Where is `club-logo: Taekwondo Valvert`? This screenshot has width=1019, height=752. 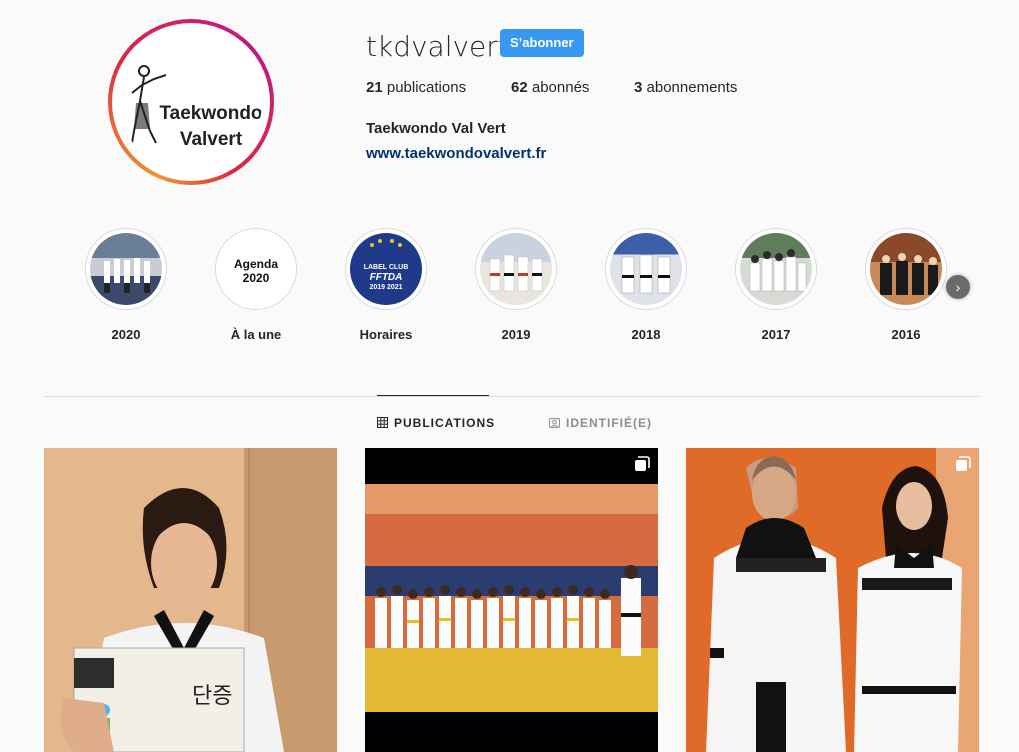
club-logo: Taekwondo Valvert is located at coordinates (191, 102).